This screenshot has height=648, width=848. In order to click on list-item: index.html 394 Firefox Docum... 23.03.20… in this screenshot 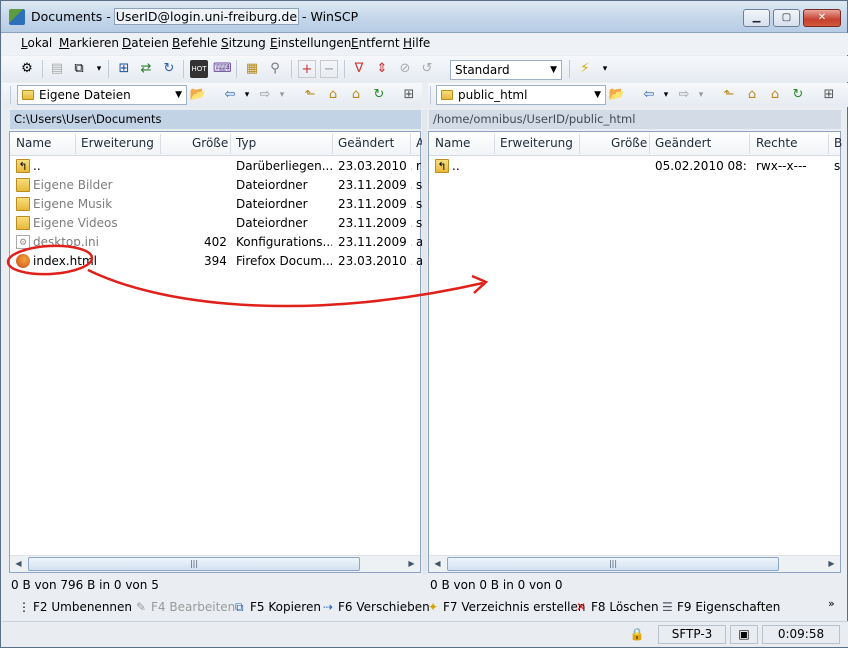, I will do `click(216, 261)`.